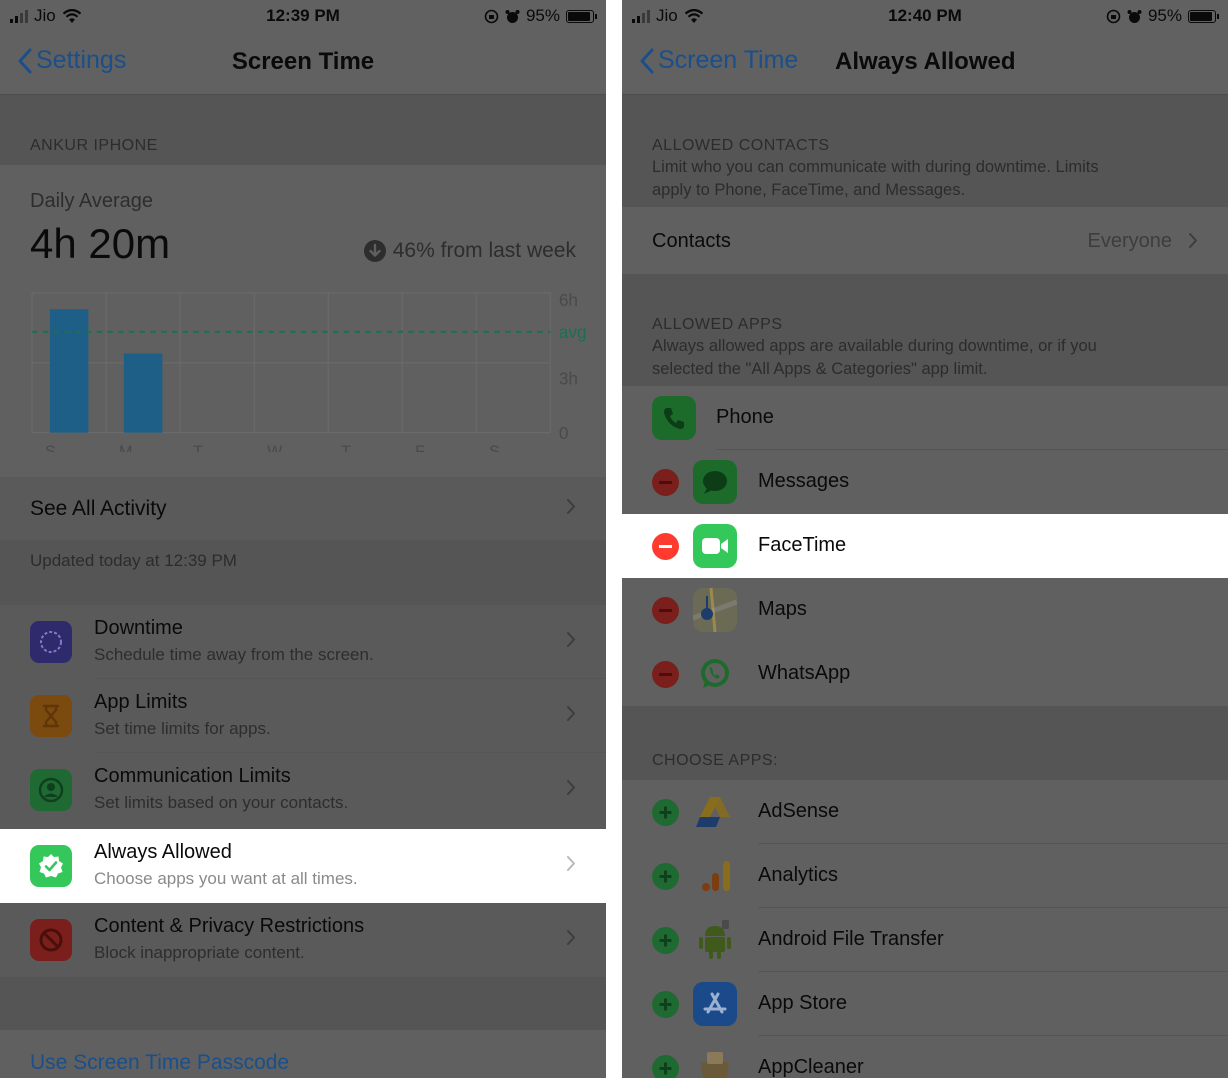 The height and width of the screenshot is (1078, 1228). Describe the element at coordinates (469, 251) in the screenshot. I see `trend-indicator: 46% from last week` at that location.